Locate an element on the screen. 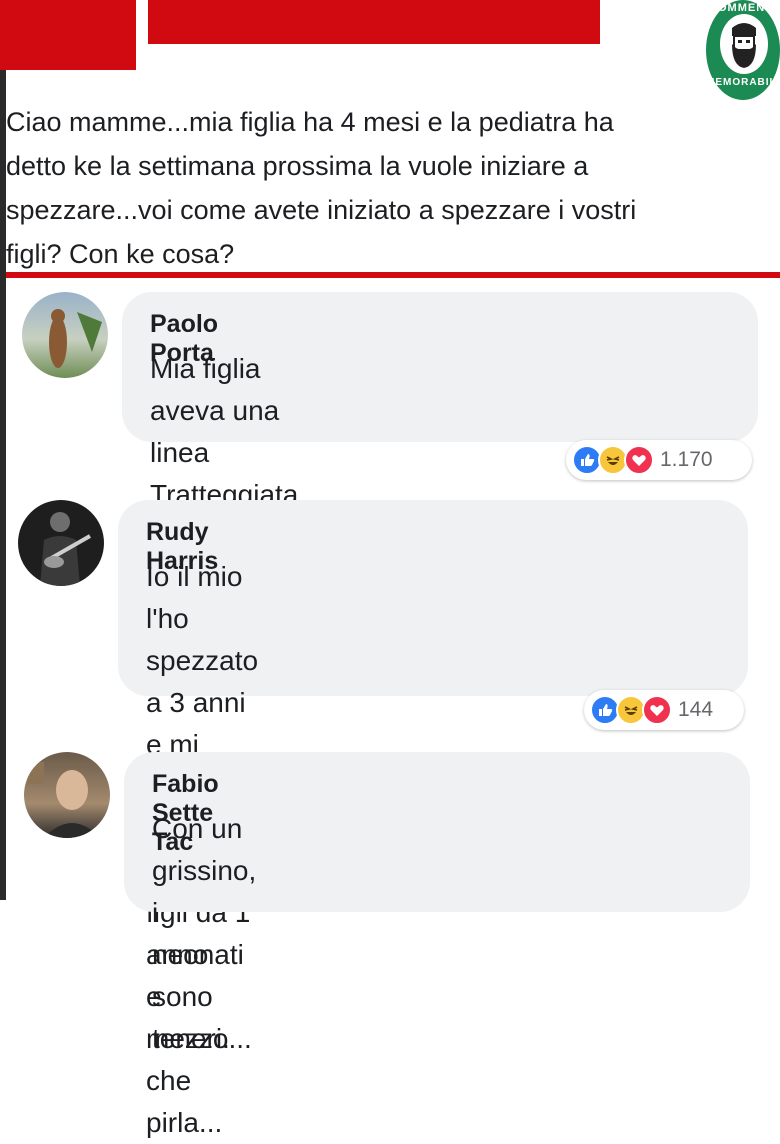 The image size is (780, 1144). reaction-summary: 144 is located at coordinates (664, 710).